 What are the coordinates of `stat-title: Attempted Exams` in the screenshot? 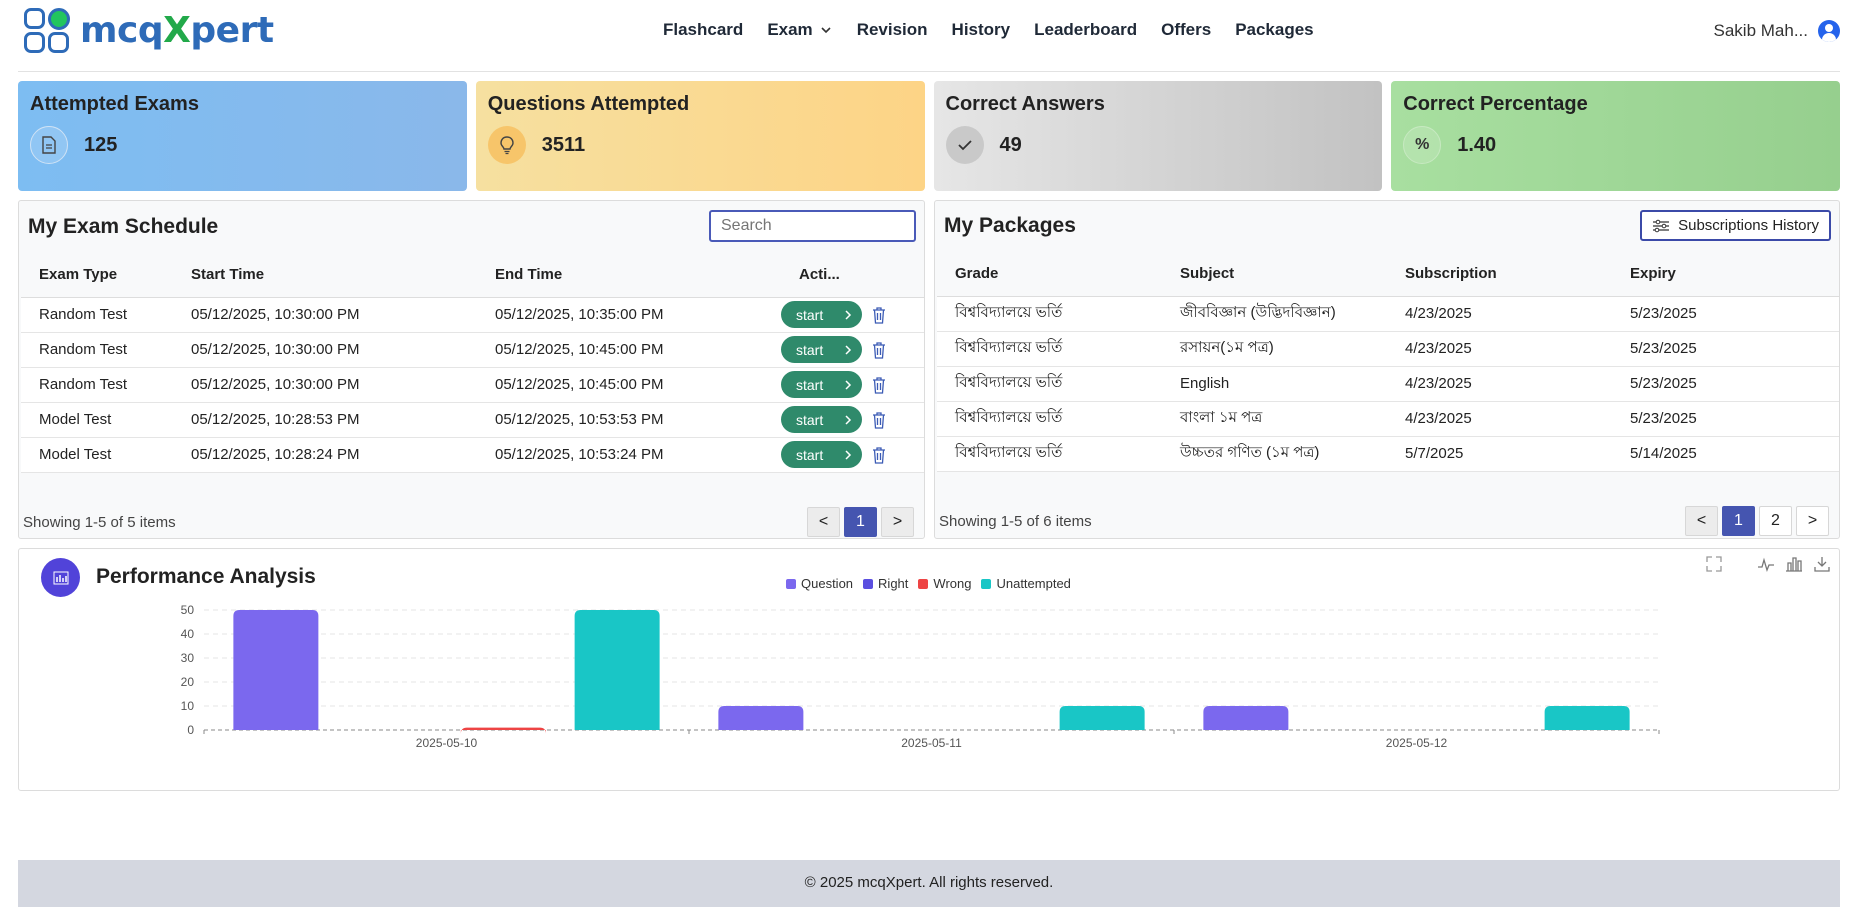 It's located at (114, 104).